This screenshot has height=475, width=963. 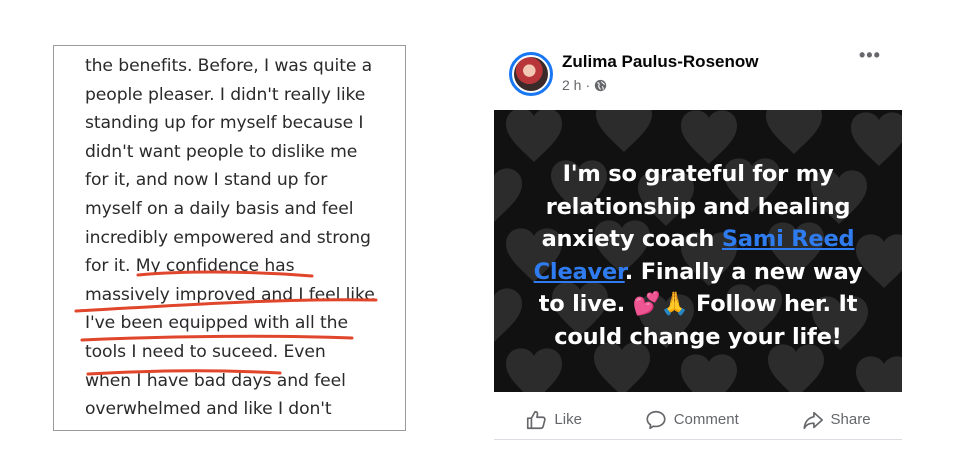 I want to click on share-arrow-icon, so click(x=813, y=420).